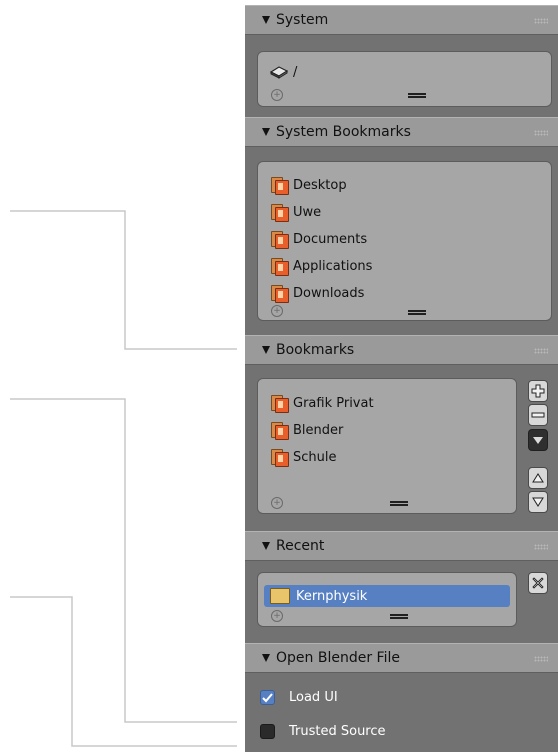  I want to click on load-ui-checkbox, so click(267, 697).